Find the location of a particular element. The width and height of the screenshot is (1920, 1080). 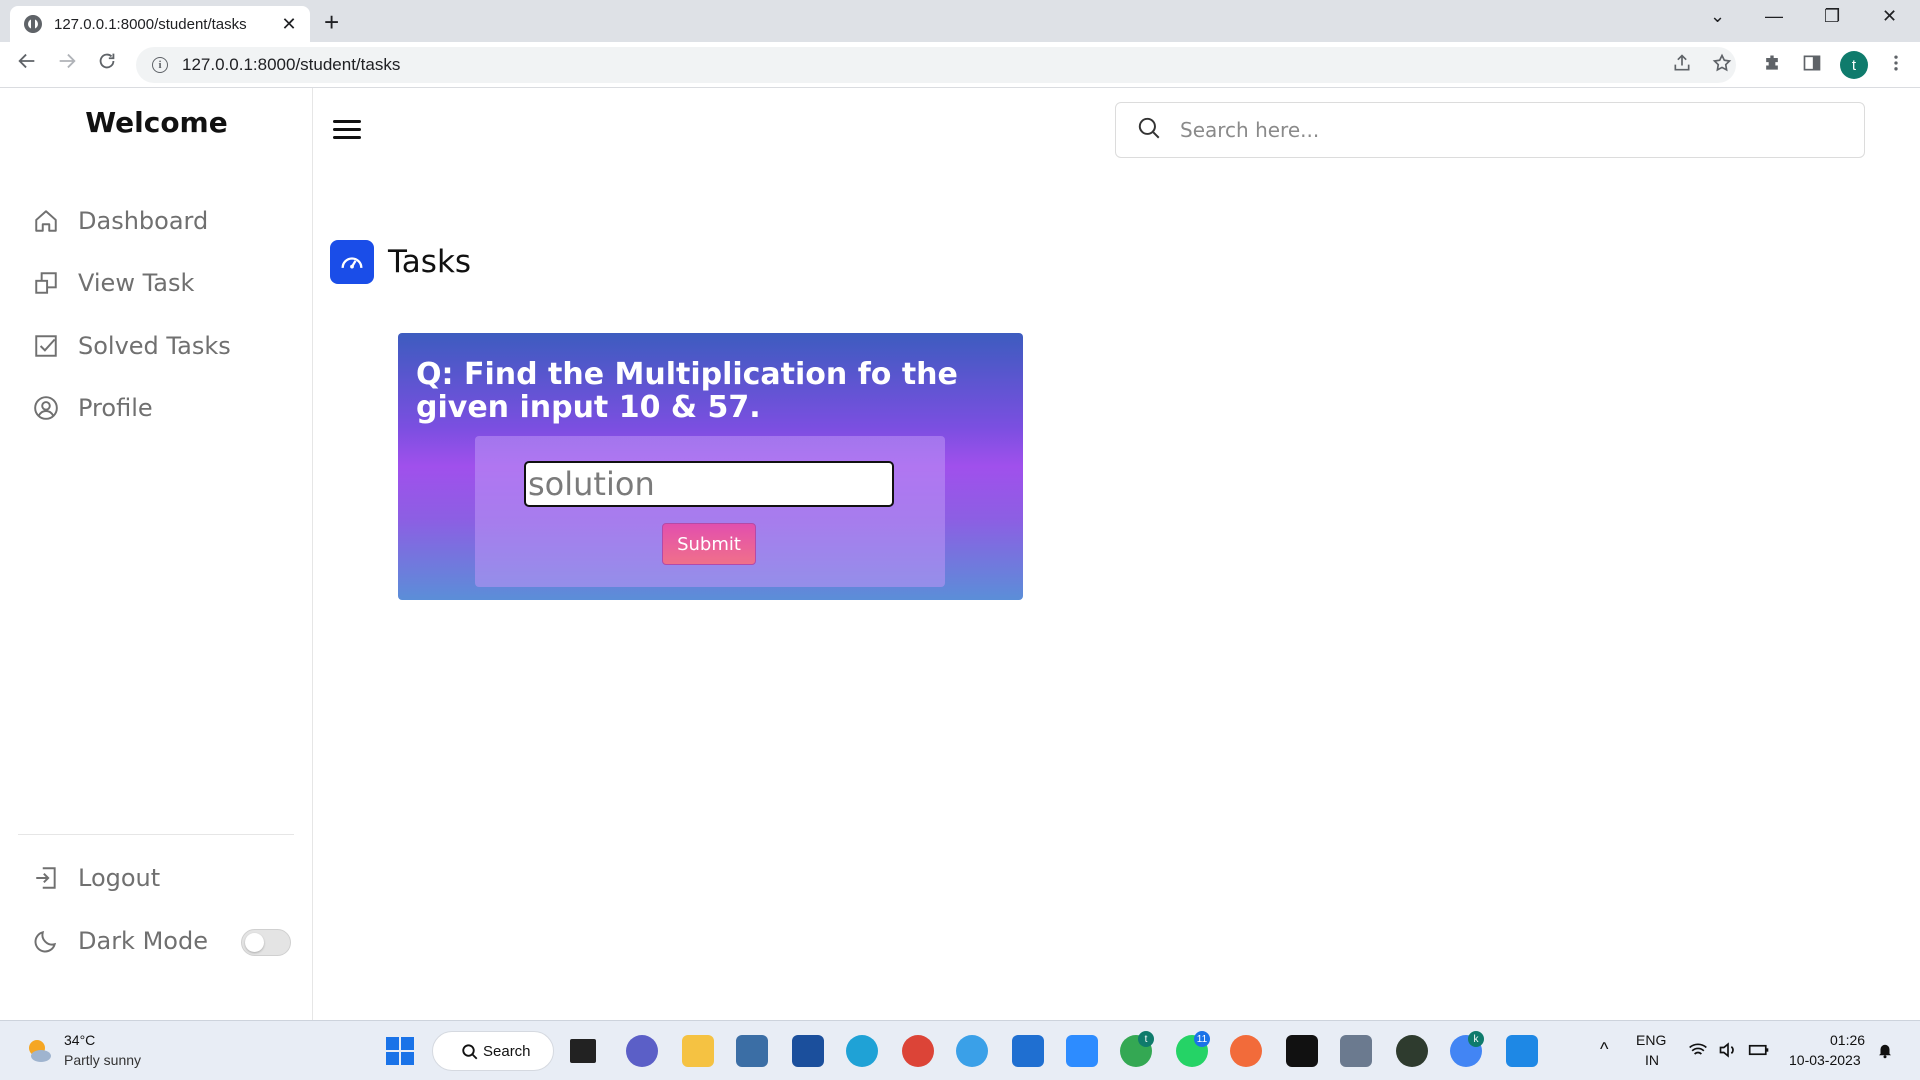

dark-mode-label: Dark Mode is located at coordinates (143, 941).